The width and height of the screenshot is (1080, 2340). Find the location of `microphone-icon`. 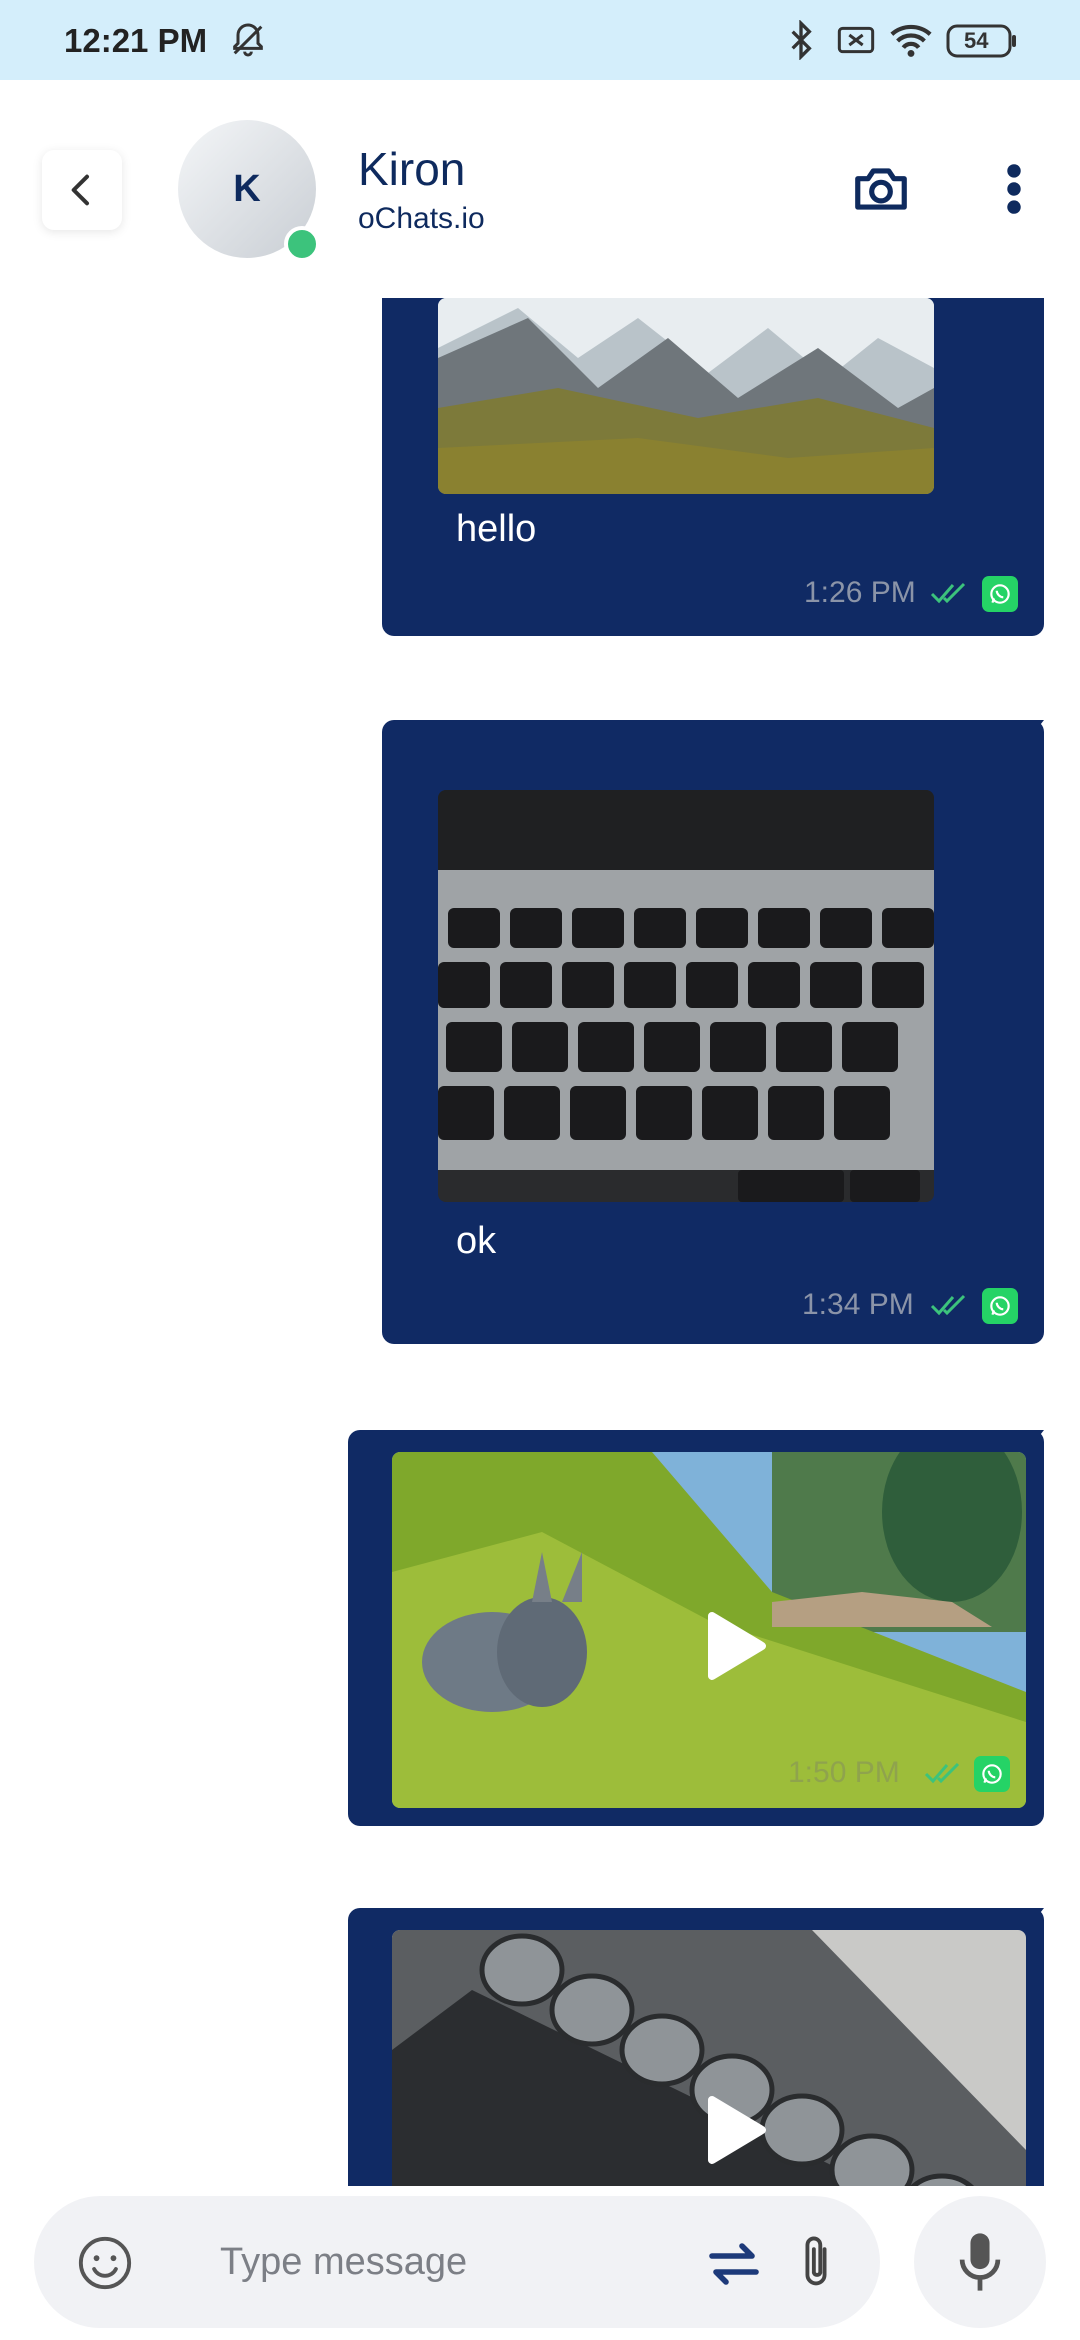

microphone-icon is located at coordinates (980, 2262).